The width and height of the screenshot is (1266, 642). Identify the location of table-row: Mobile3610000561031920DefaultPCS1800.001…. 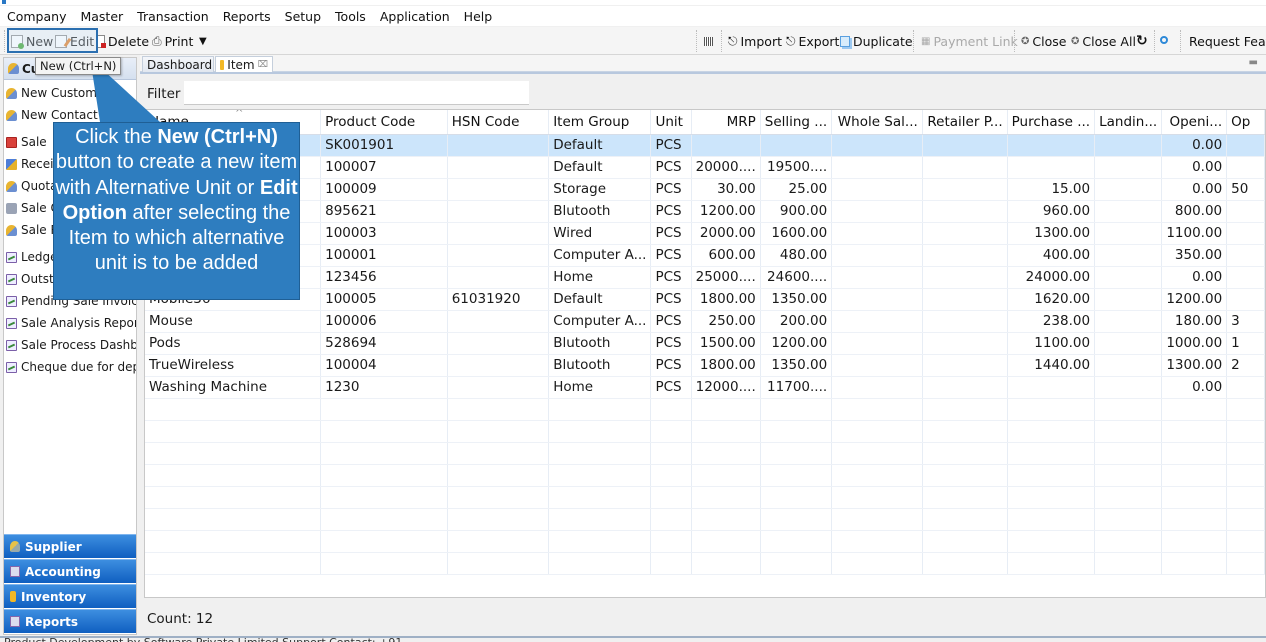
(705, 299).